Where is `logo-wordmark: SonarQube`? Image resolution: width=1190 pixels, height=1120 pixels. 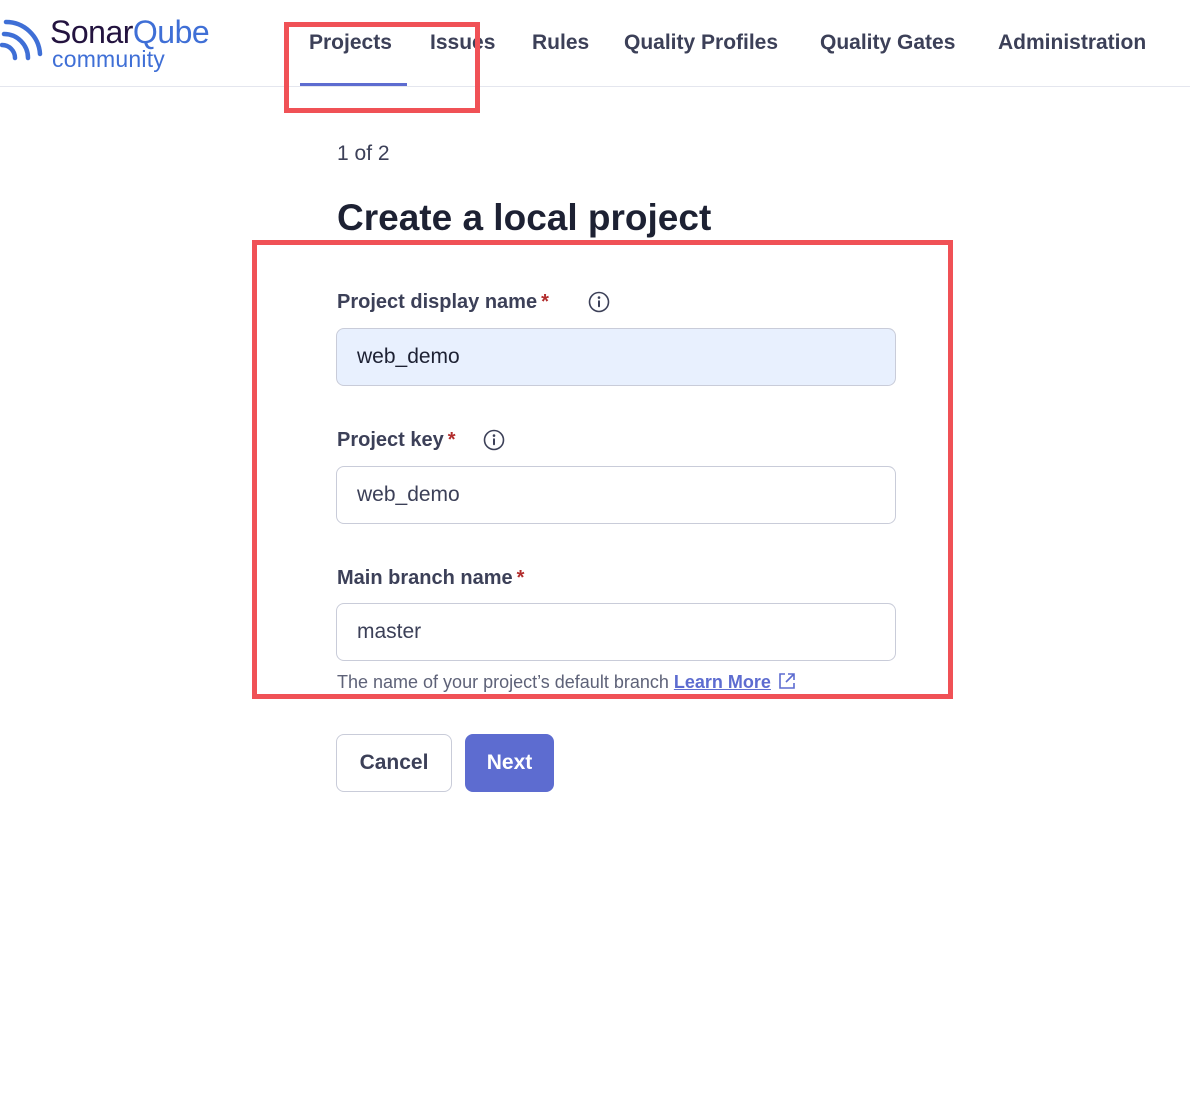
logo-wordmark: SonarQube is located at coordinates (130, 32).